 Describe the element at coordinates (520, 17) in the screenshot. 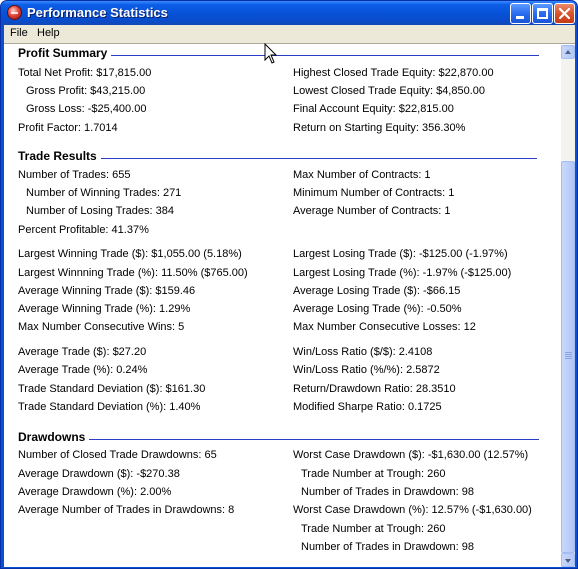

I see `minimize-icon` at that location.